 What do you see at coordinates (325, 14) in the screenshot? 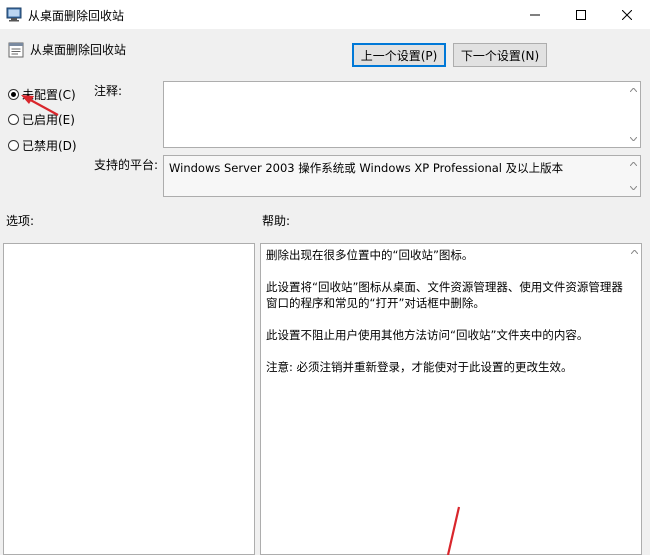
I see `title-bar: 从桌面删除回收站` at bounding box center [325, 14].